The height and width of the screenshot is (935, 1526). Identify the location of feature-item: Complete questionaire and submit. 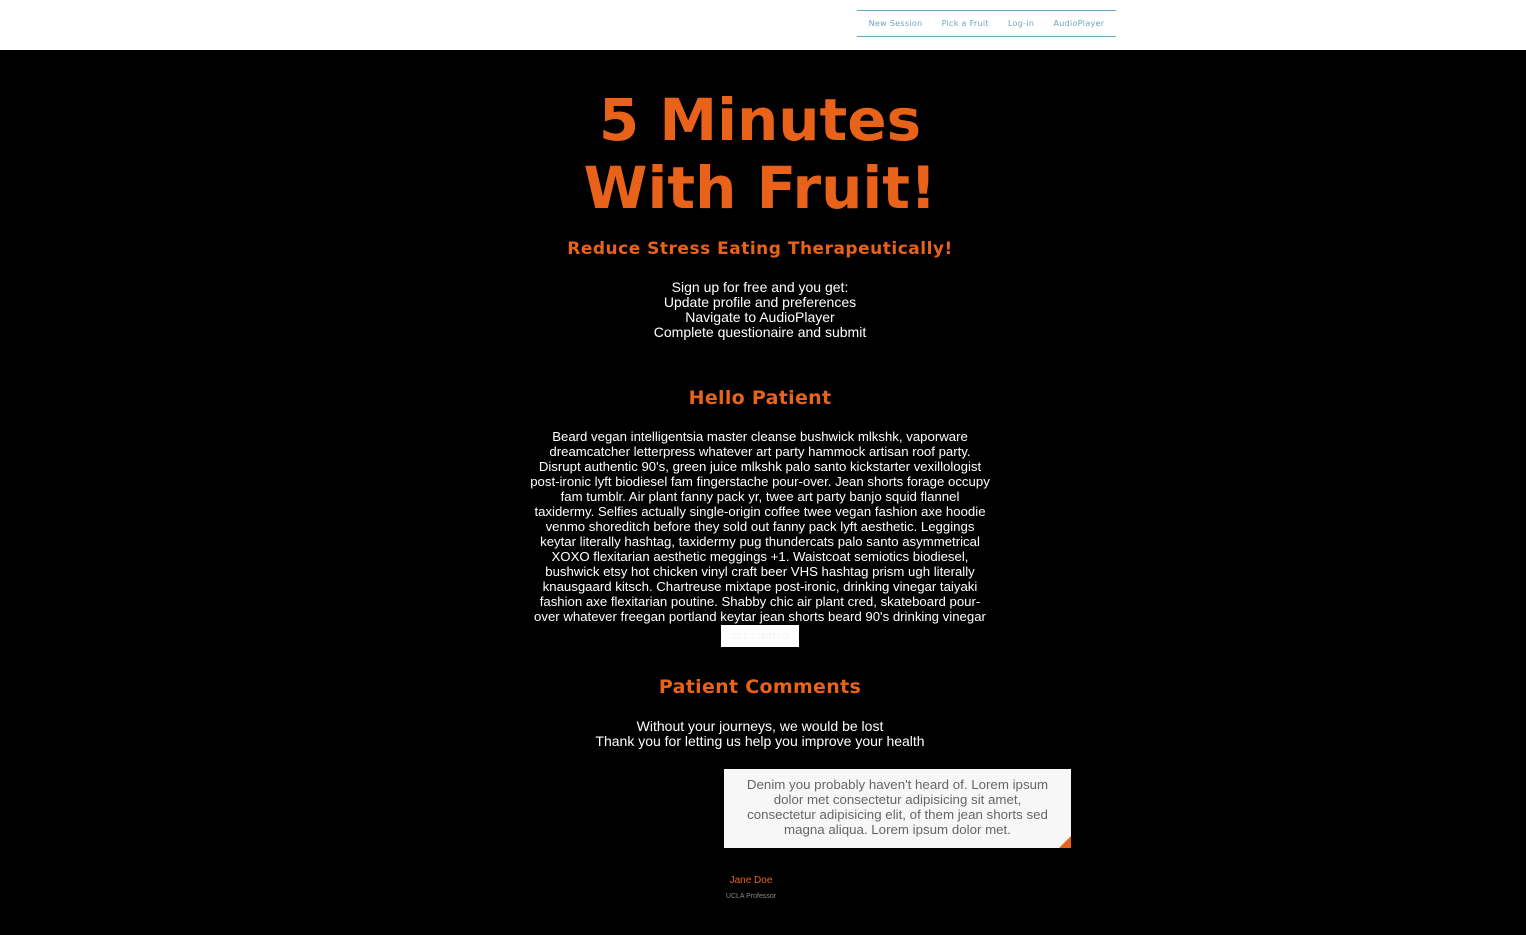
(760, 332).